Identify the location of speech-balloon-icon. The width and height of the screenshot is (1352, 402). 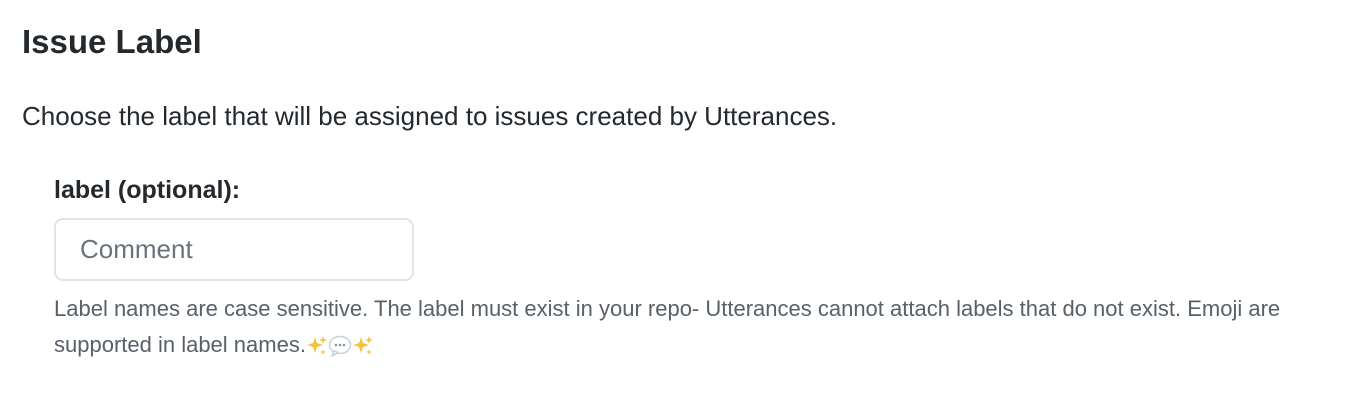
(340, 346).